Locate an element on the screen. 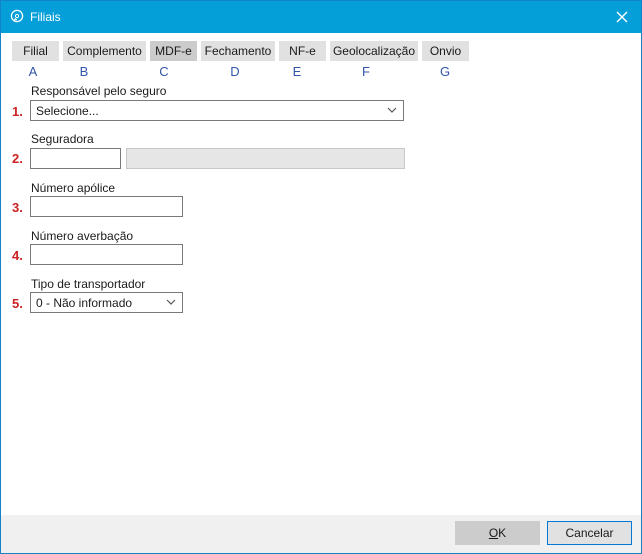 This screenshot has height=554, width=642. tab-nf-e: NF-e is located at coordinates (302, 51).